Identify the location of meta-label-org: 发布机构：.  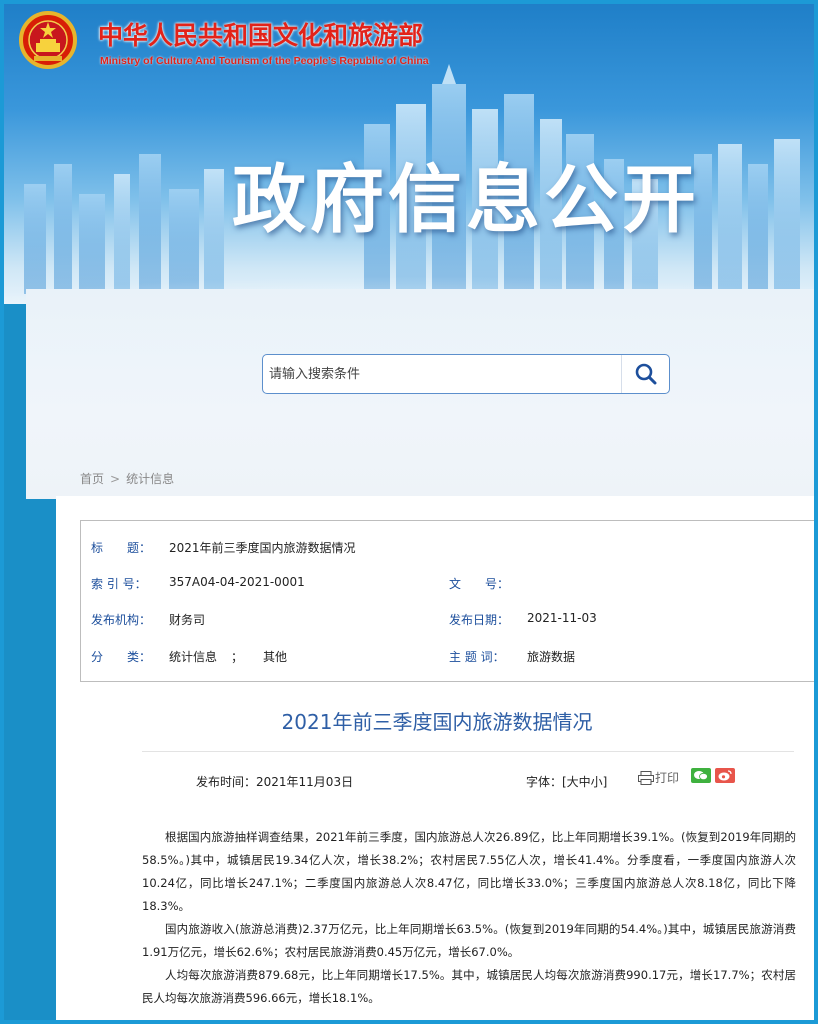
(121, 620).